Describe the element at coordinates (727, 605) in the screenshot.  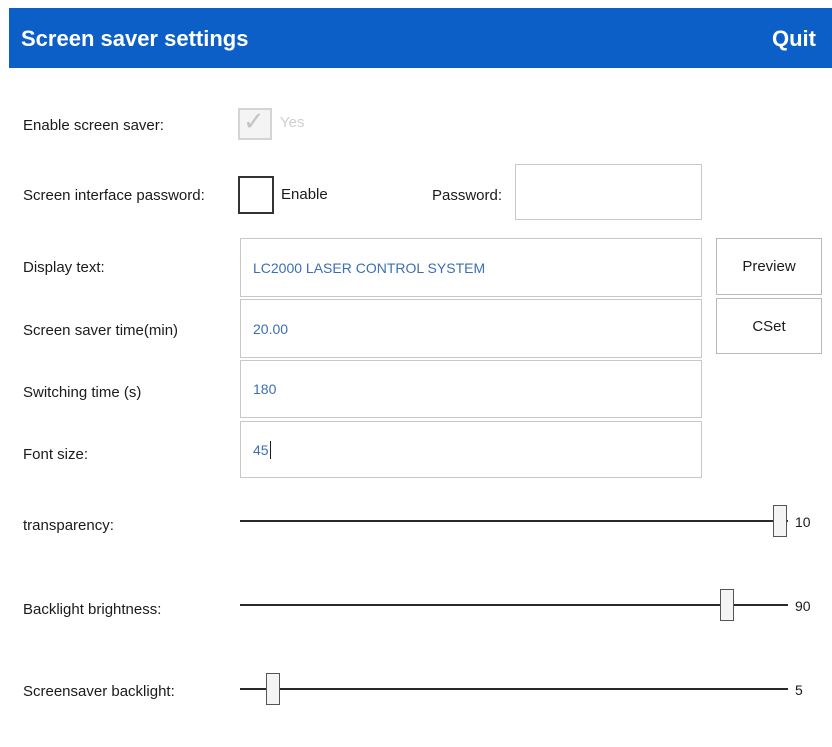
I see `backlight-brightness-slider-thumb` at that location.